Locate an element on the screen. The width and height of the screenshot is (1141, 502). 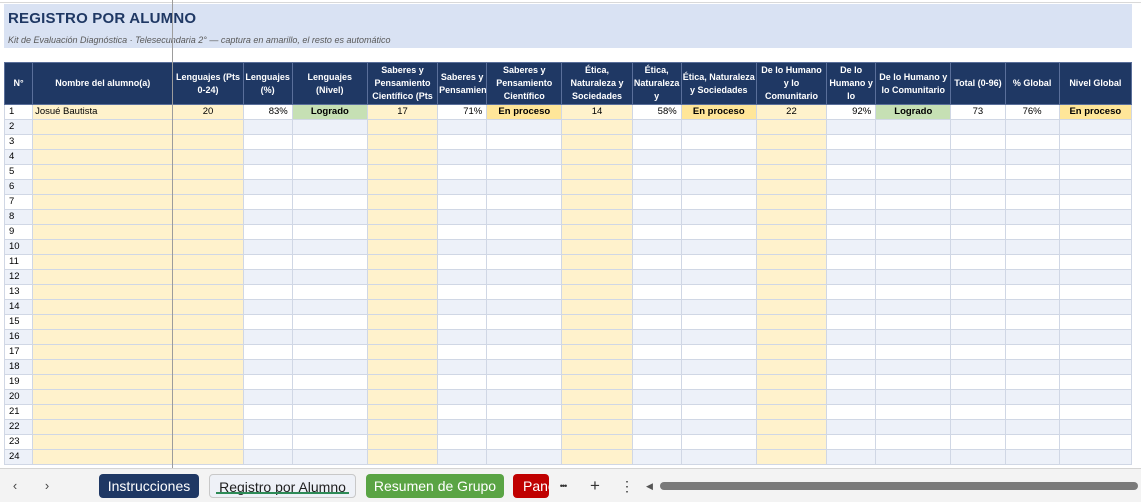
tab-resumen-de-grupo: Resumen de Grupo is located at coordinates (435, 486).